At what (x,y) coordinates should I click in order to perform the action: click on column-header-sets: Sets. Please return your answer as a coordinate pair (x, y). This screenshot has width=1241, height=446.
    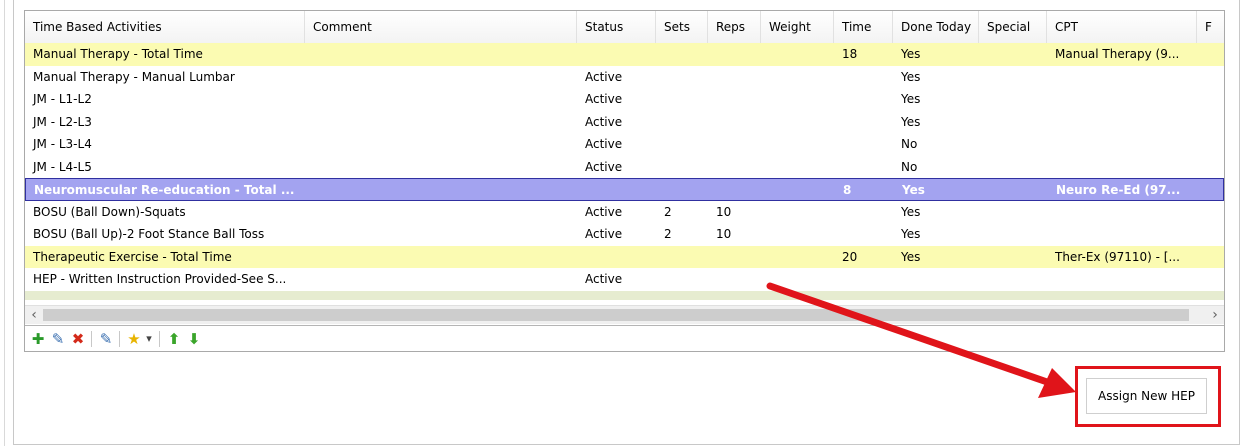
    Looking at the image, I should click on (682, 27).